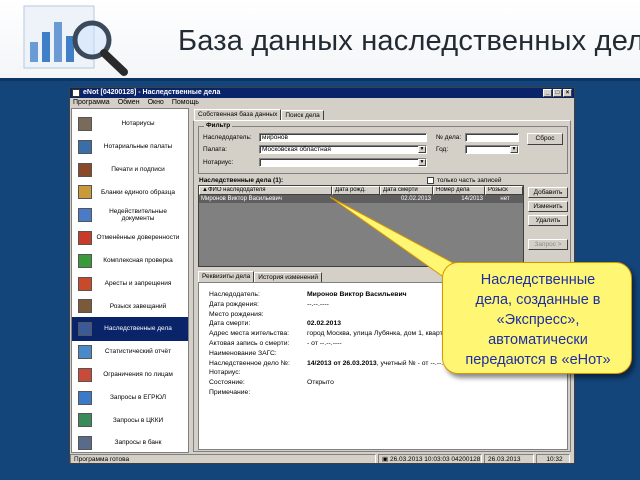 The image size is (640, 480). Describe the element at coordinates (324, 324) in the screenshot. I see `detail-value: 02.02.2013` at that location.